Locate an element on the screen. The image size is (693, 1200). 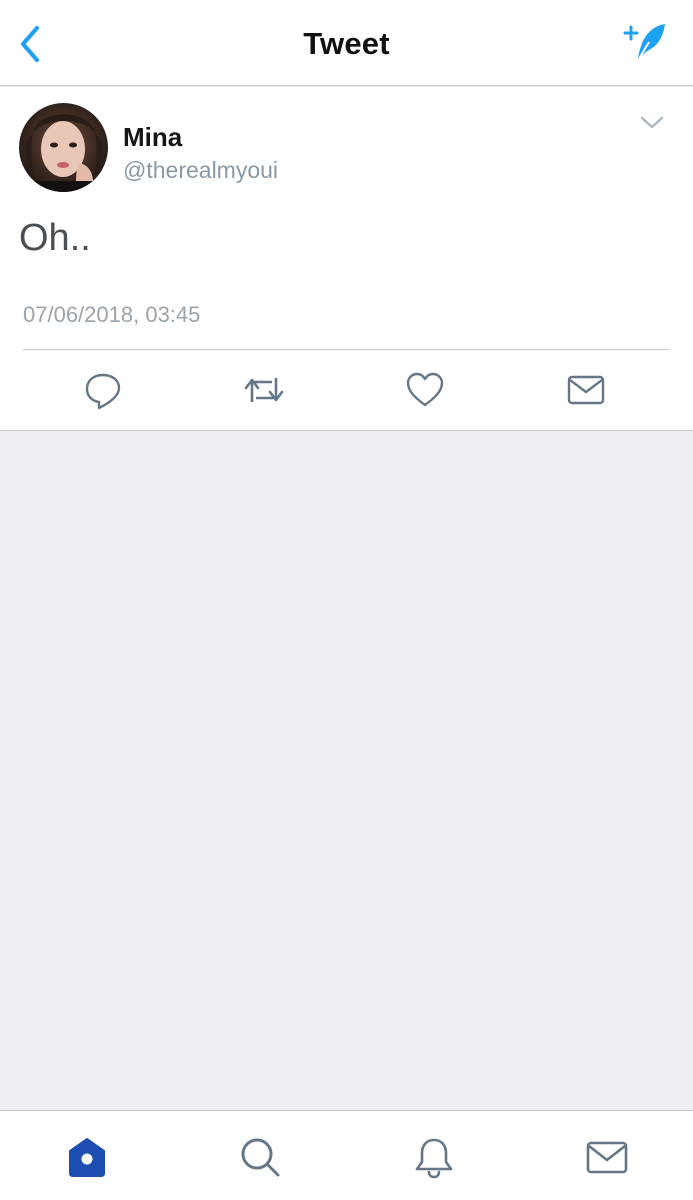
notifications-icon is located at coordinates (434, 1158).